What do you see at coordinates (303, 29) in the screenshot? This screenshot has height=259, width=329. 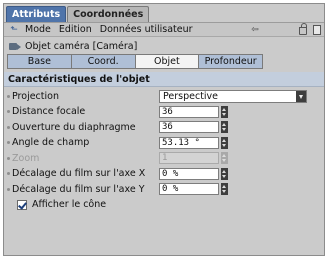 I see `lock-icon` at bounding box center [303, 29].